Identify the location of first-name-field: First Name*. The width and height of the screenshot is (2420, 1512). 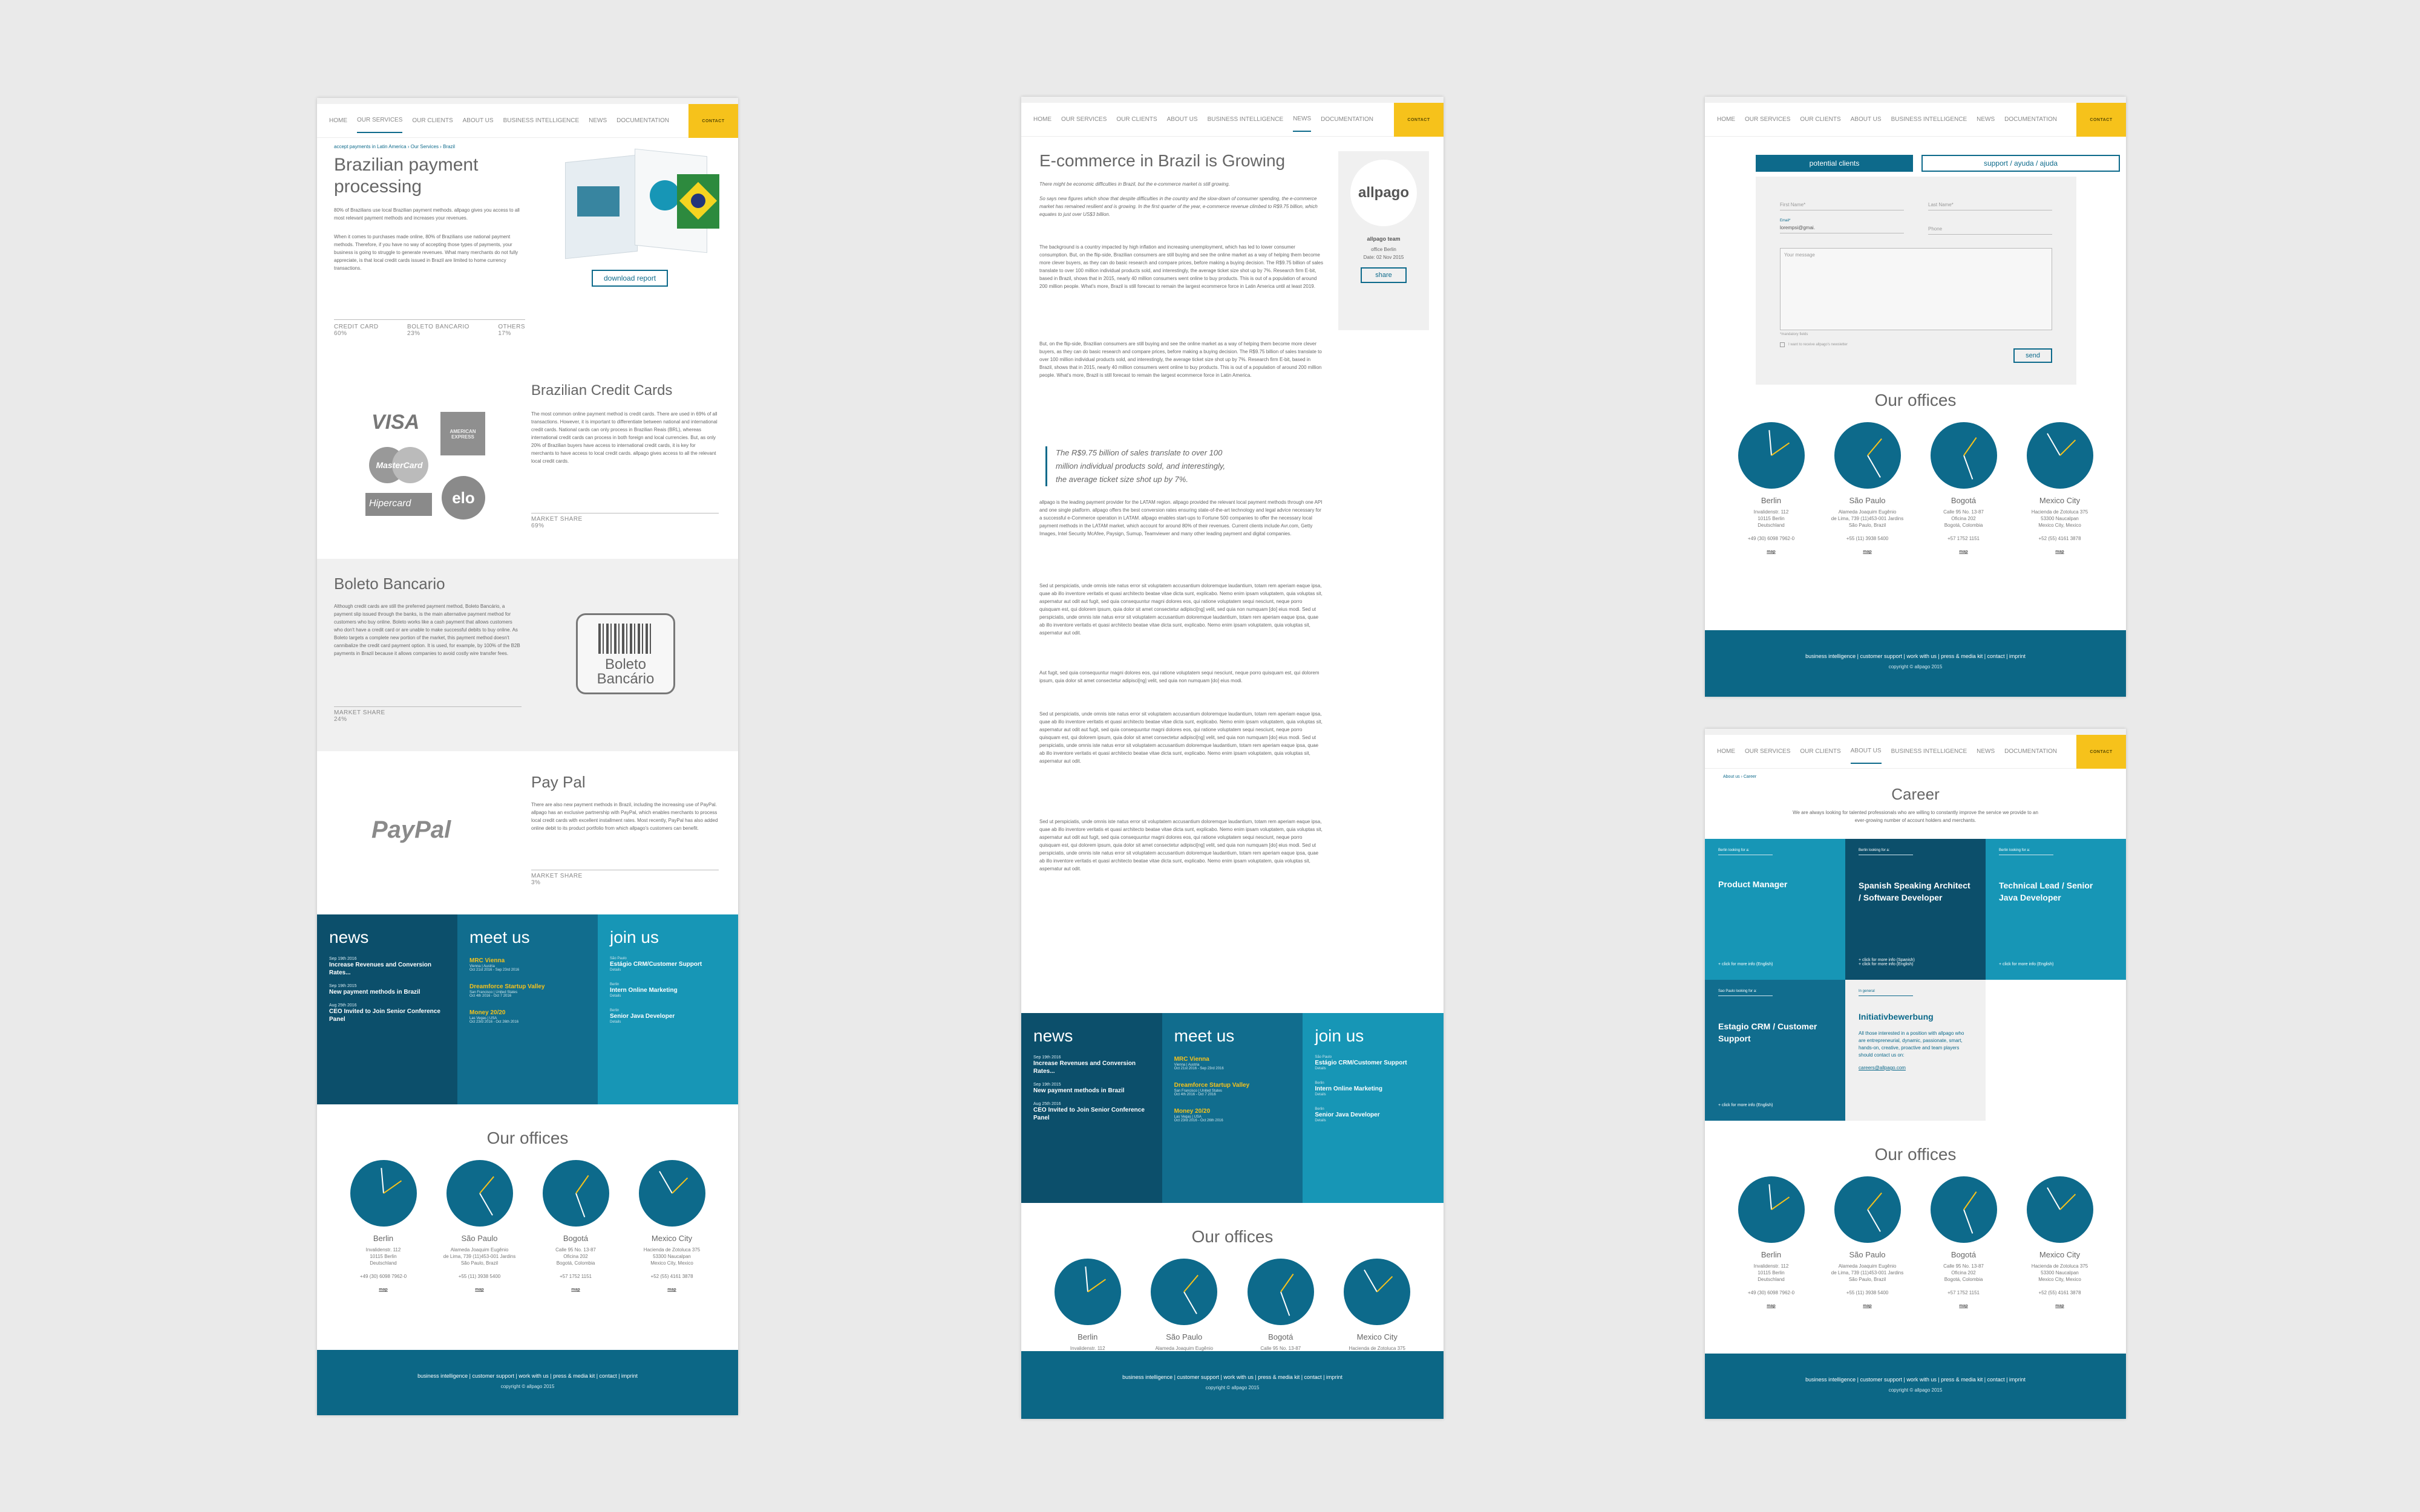
(1842, 205).